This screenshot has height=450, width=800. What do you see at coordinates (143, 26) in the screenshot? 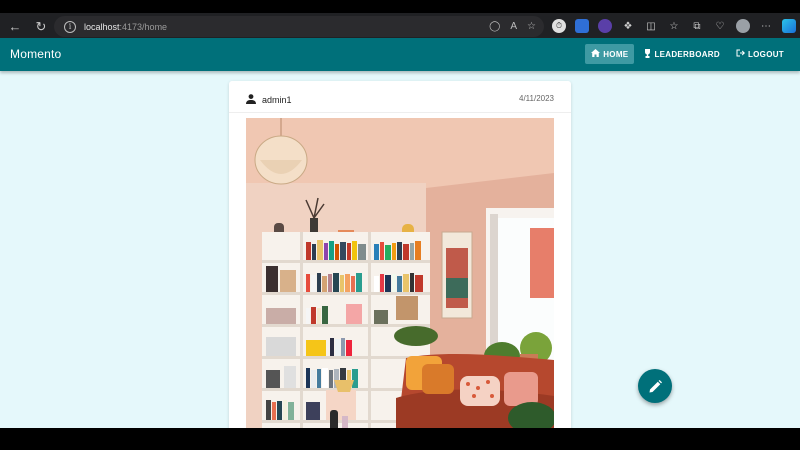
I see `url-path: :4173/home` at bounding box center [143, 26].